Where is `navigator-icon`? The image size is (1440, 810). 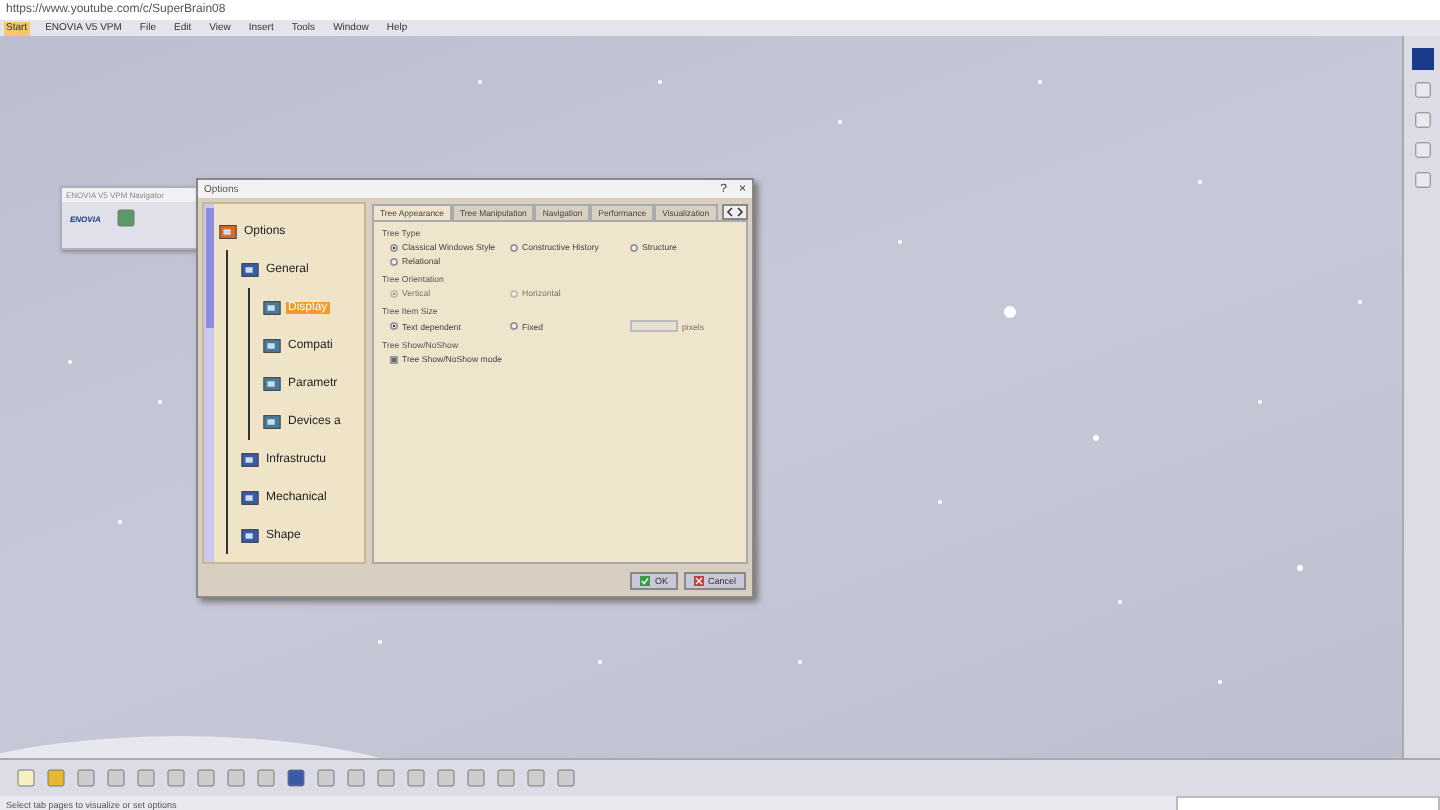
navigator-icon is located at coordinates (126, 218).